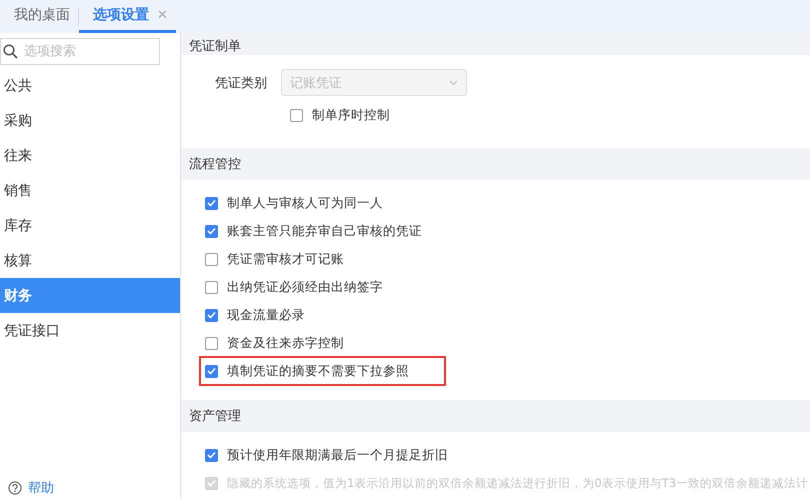 The height and width of the screenshot is (499, 810). What do you see at coordinates (337, 455) in the screenshot?
I see `option-label: 预计使用年限期满最后一个月提足折旧` at bounding box center [337, 455].